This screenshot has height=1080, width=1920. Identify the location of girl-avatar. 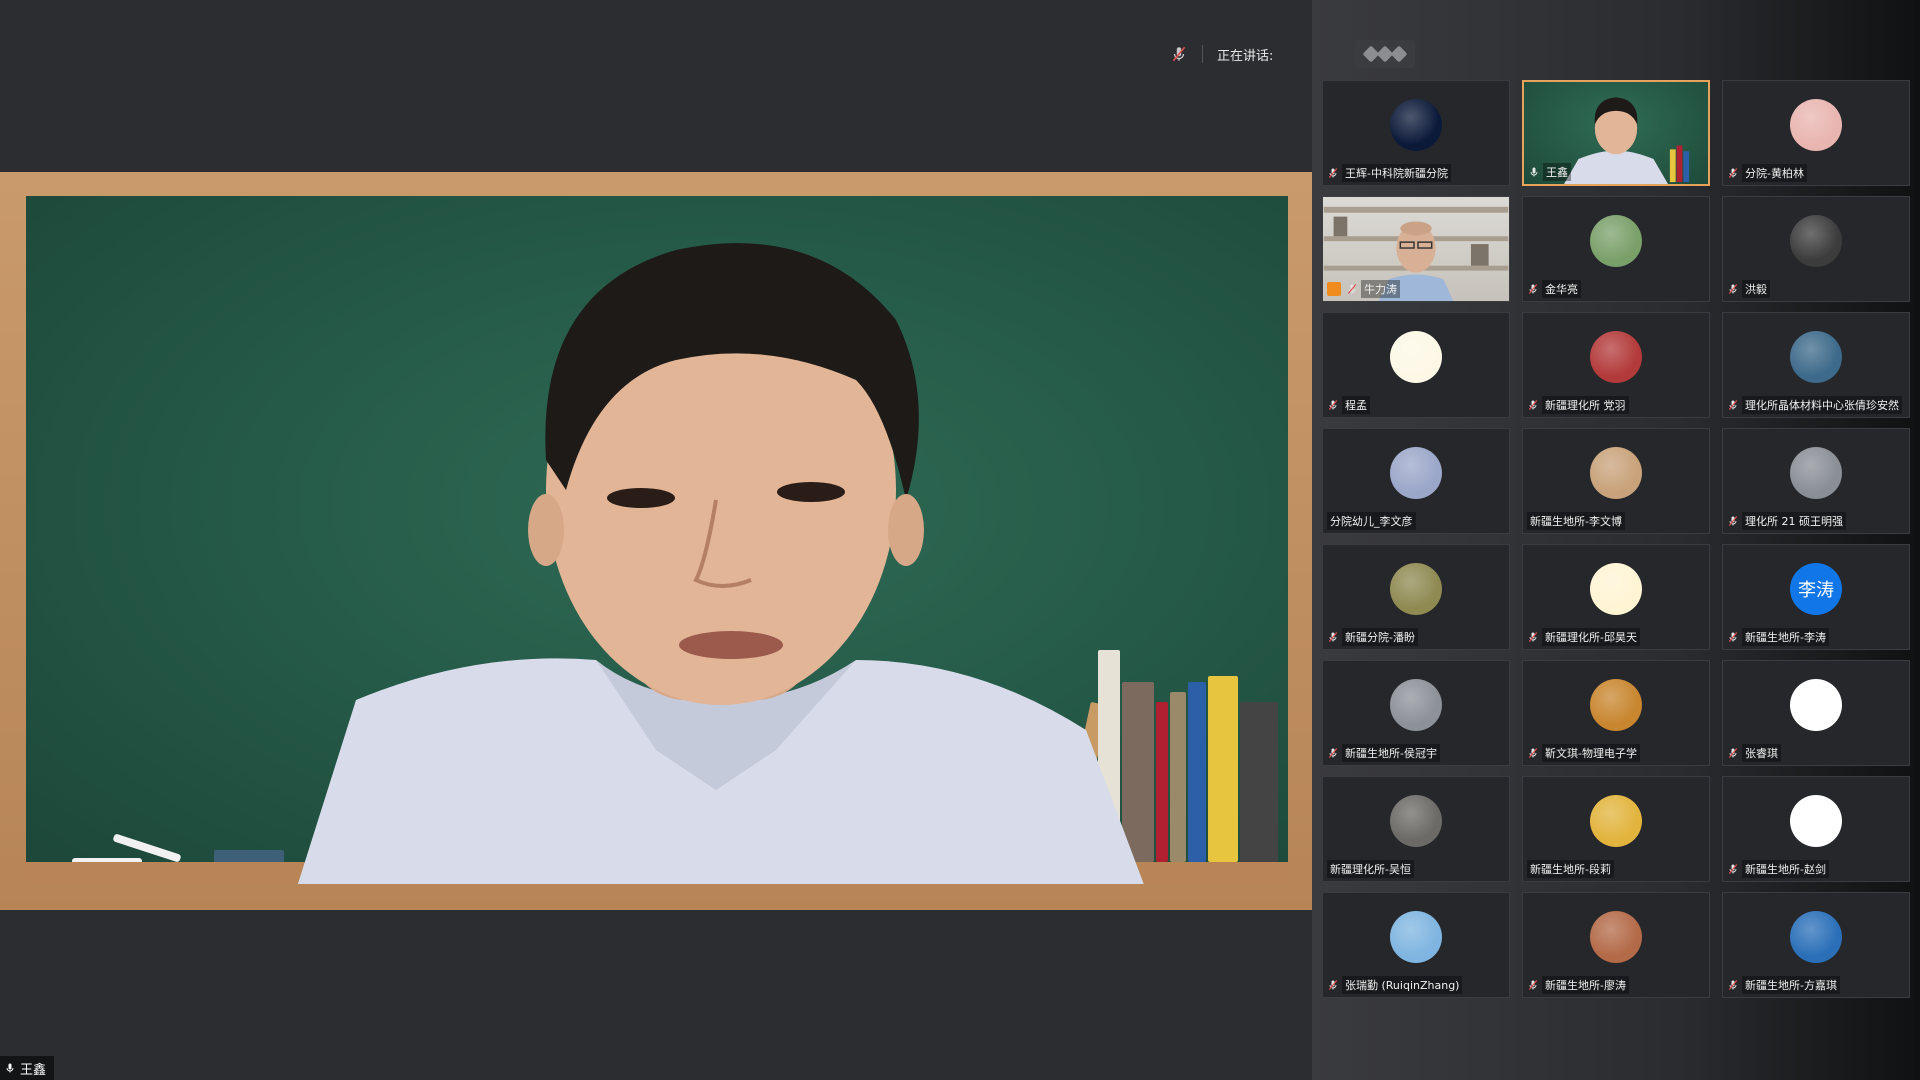
(1416, 473).